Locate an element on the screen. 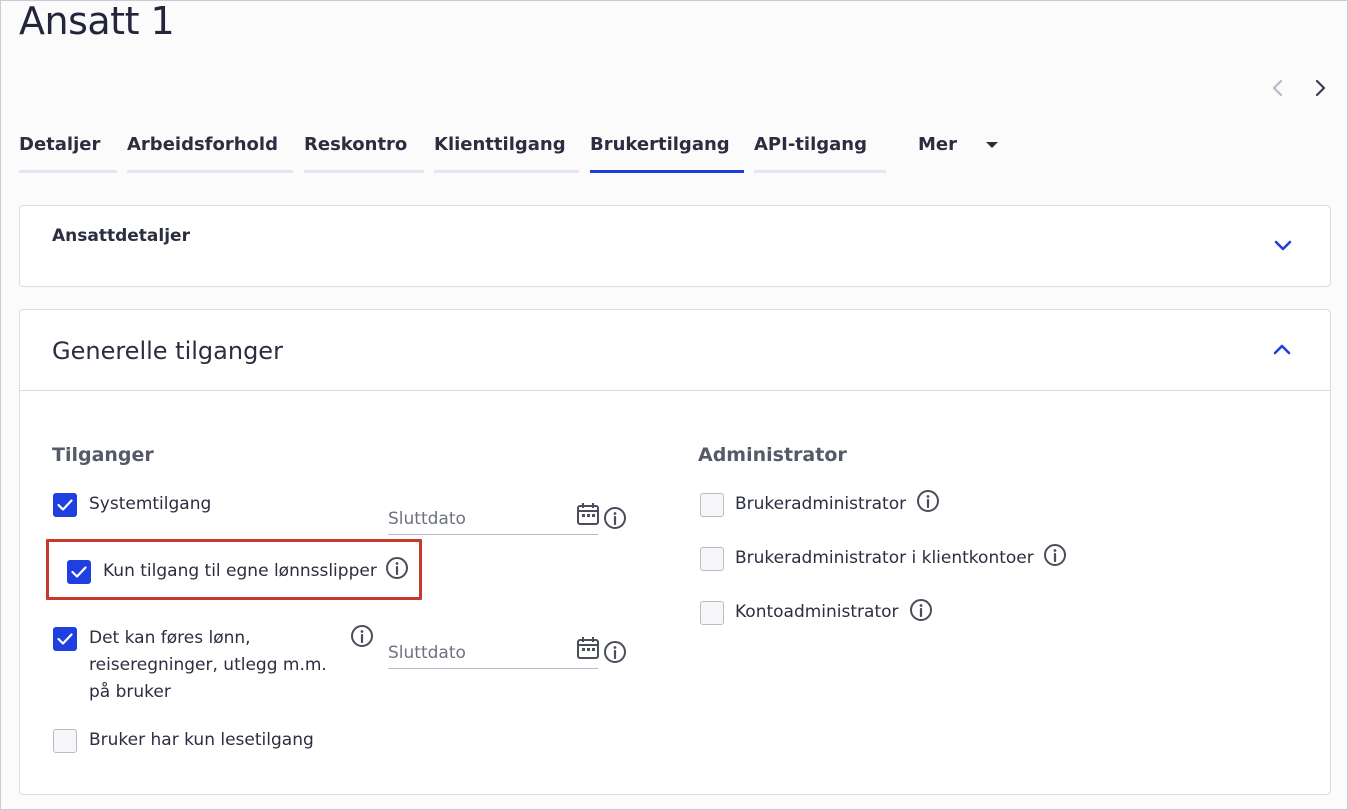  chevron-right-icon is located at coordinates (1320, 88).